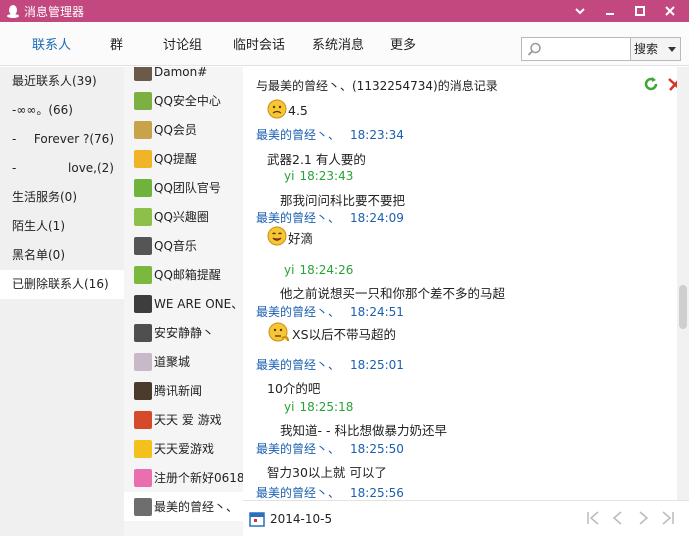  I want to click on search-dropdown-button: 搜索, so click(656, 49).